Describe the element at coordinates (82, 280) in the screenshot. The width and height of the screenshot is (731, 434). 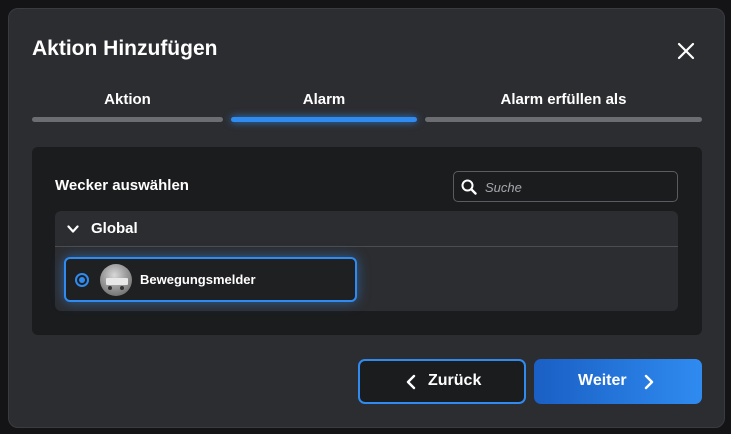
I see `radio-selected` at that location.